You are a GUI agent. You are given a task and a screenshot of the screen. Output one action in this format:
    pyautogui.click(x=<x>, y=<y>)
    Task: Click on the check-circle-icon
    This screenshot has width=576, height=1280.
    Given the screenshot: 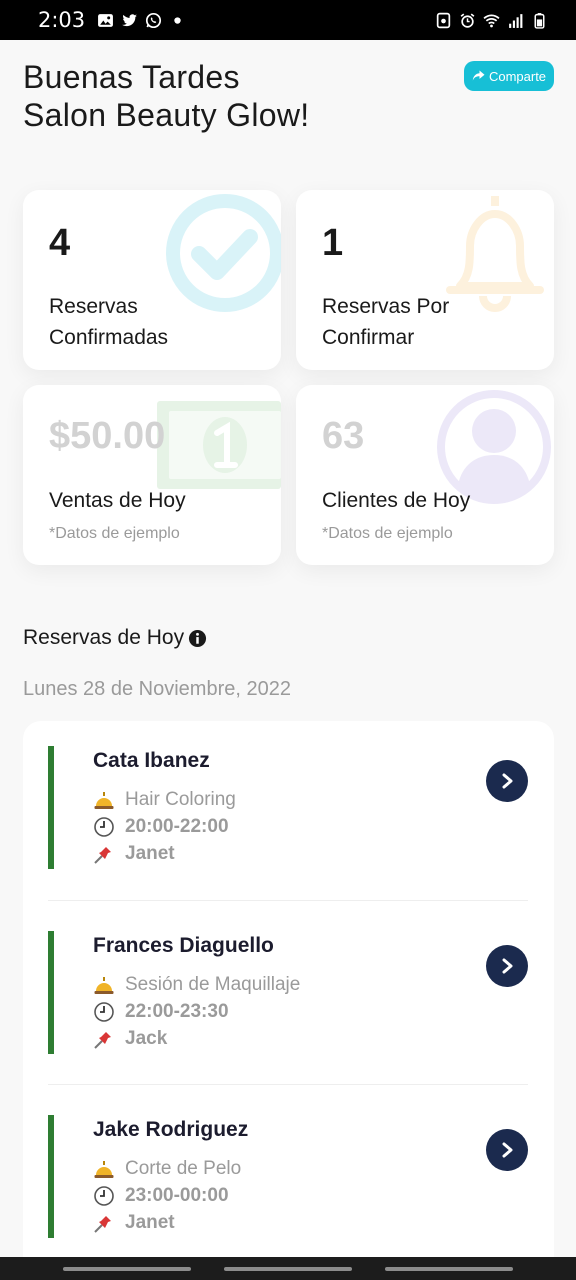 What is the action you would take?
    pyautogui.click(x=223, y=253)
    